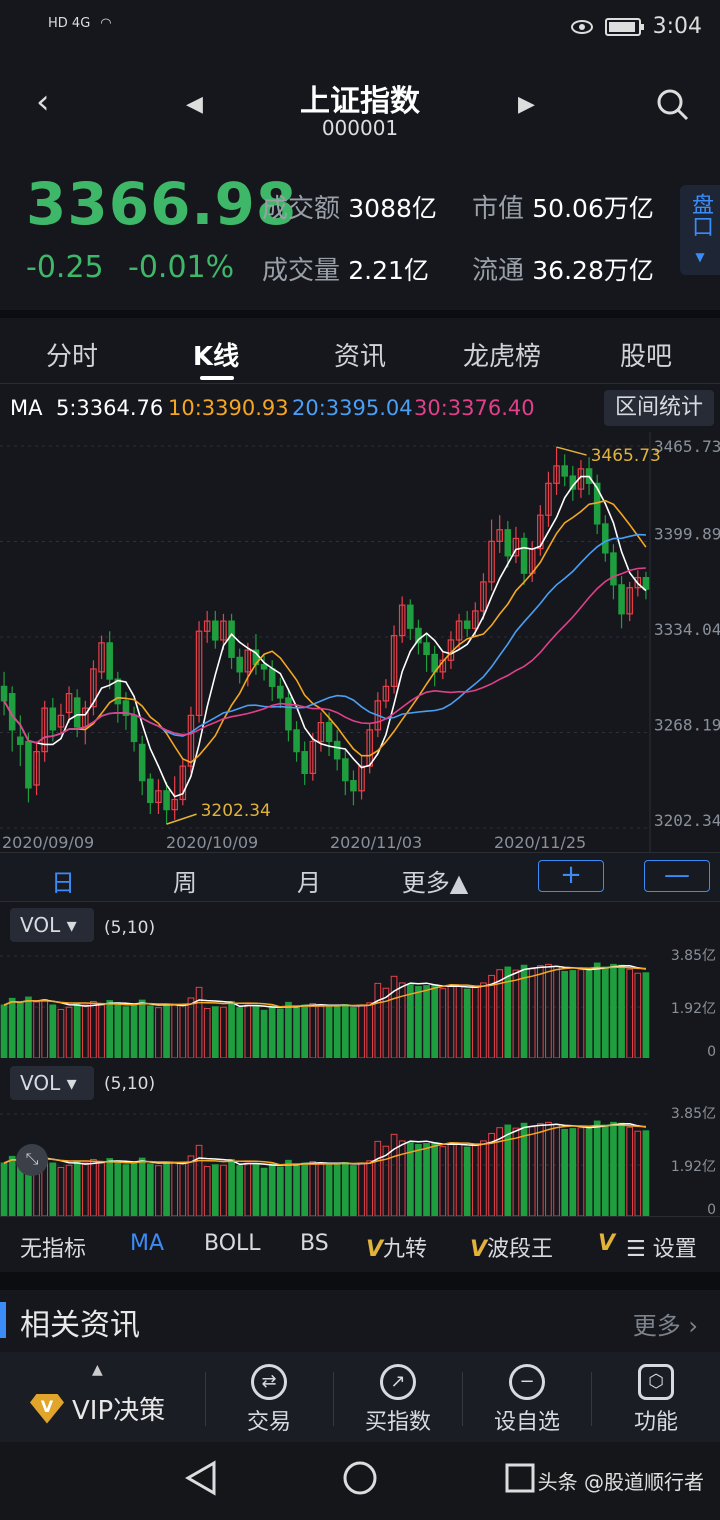 Image resolution: width=720 pixels, height=1520 pixels. What do you see at coordinates (624, 26) in the screenshot?
I see `battery-icon` at bounding box center [624, 26].